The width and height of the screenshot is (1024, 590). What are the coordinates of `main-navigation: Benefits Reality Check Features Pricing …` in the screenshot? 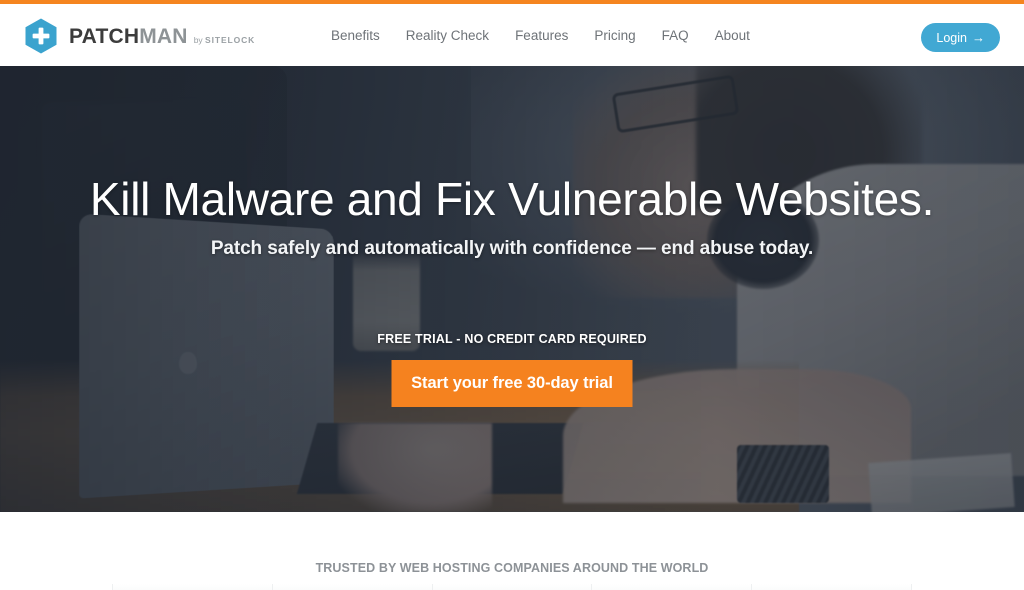 It's located at (540, 35).